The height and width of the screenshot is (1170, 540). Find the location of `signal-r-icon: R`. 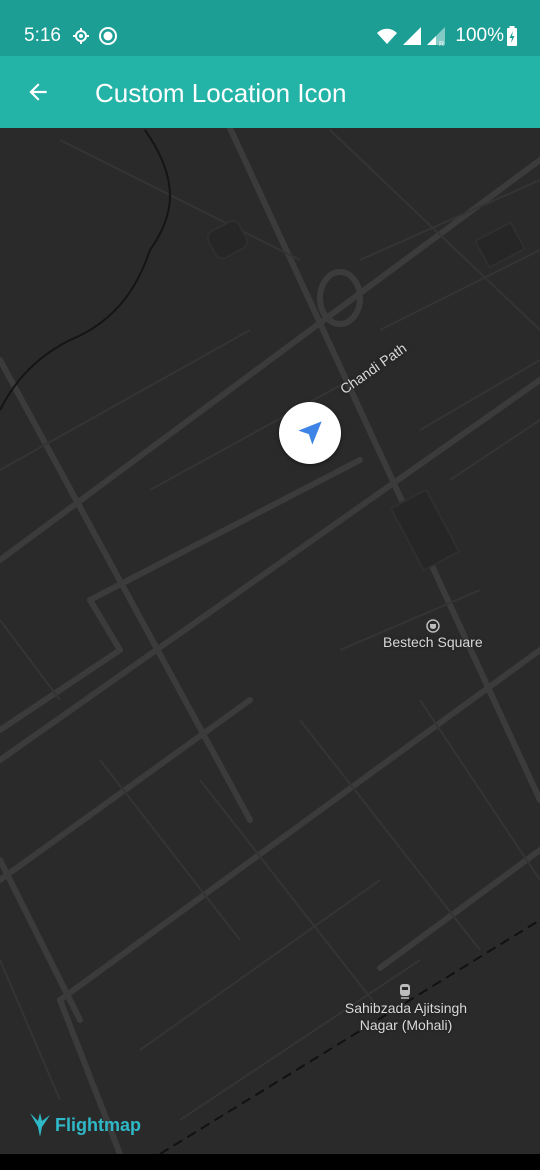

signal-r-icon: R is located at coordinates (437, 38).